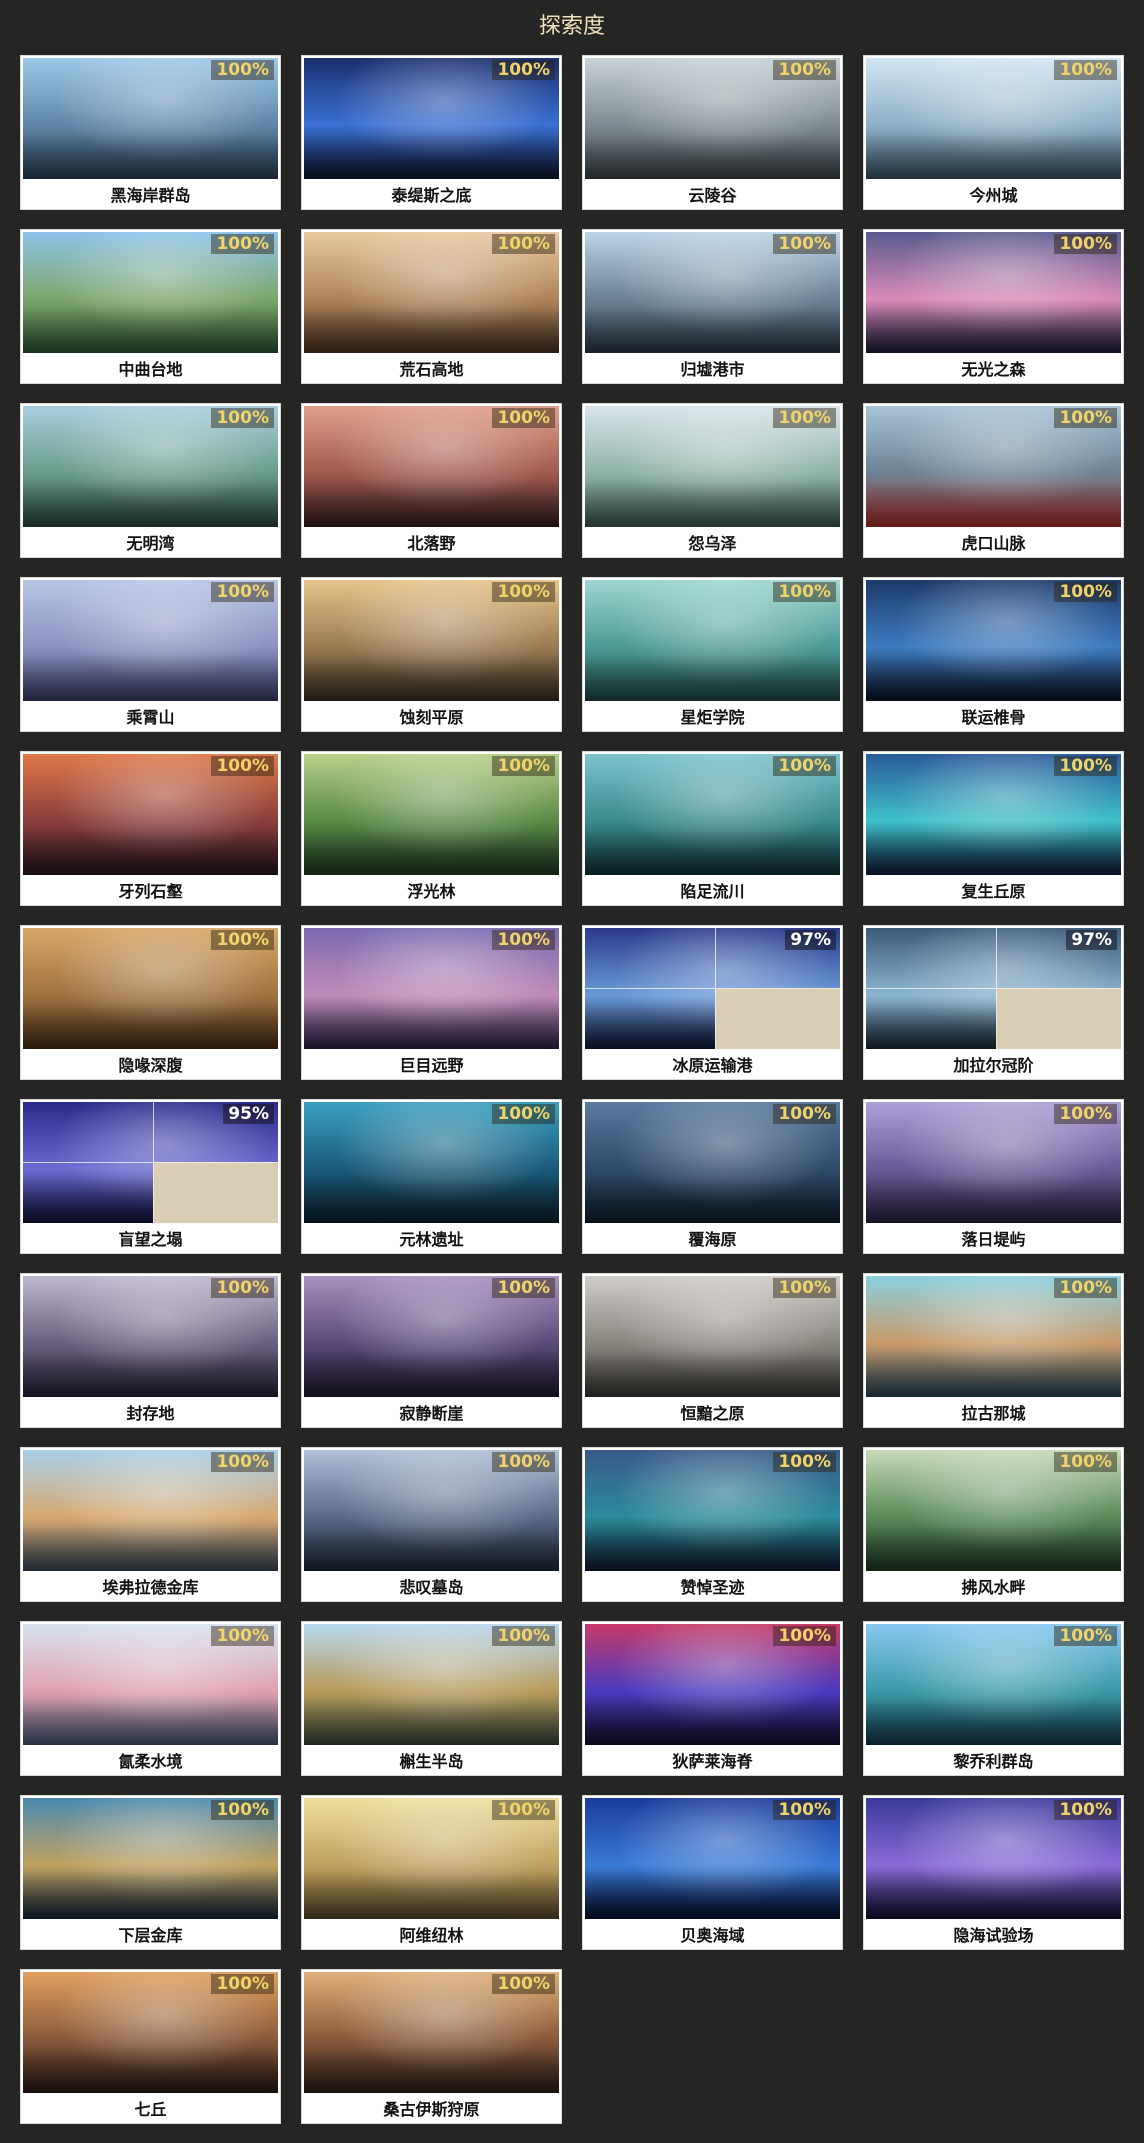  What do you see at coordinates (993, 1002) in the screenshot?
I see `region-card: 97% 加拉尔冠阶` at bounding box center [993, 1002].